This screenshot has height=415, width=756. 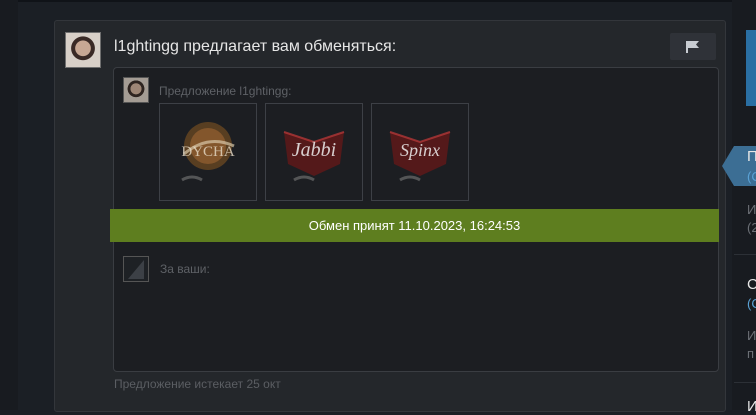 I want to click on trade-item-jabbi: Jabbi, so click(x=314, y=152).